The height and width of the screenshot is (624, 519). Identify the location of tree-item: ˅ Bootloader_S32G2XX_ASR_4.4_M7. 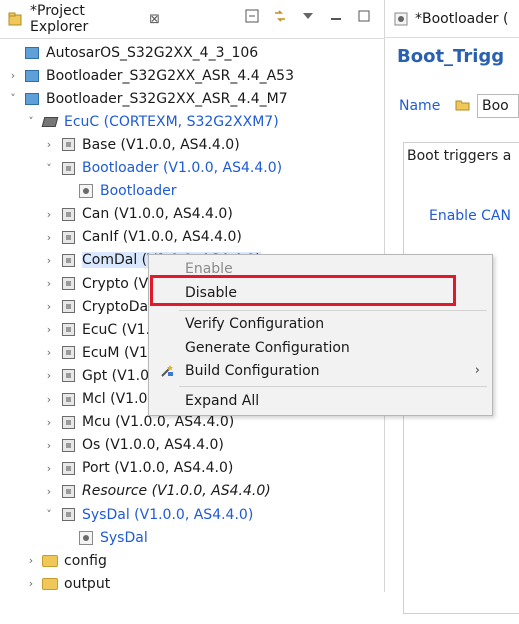
(148, 98).